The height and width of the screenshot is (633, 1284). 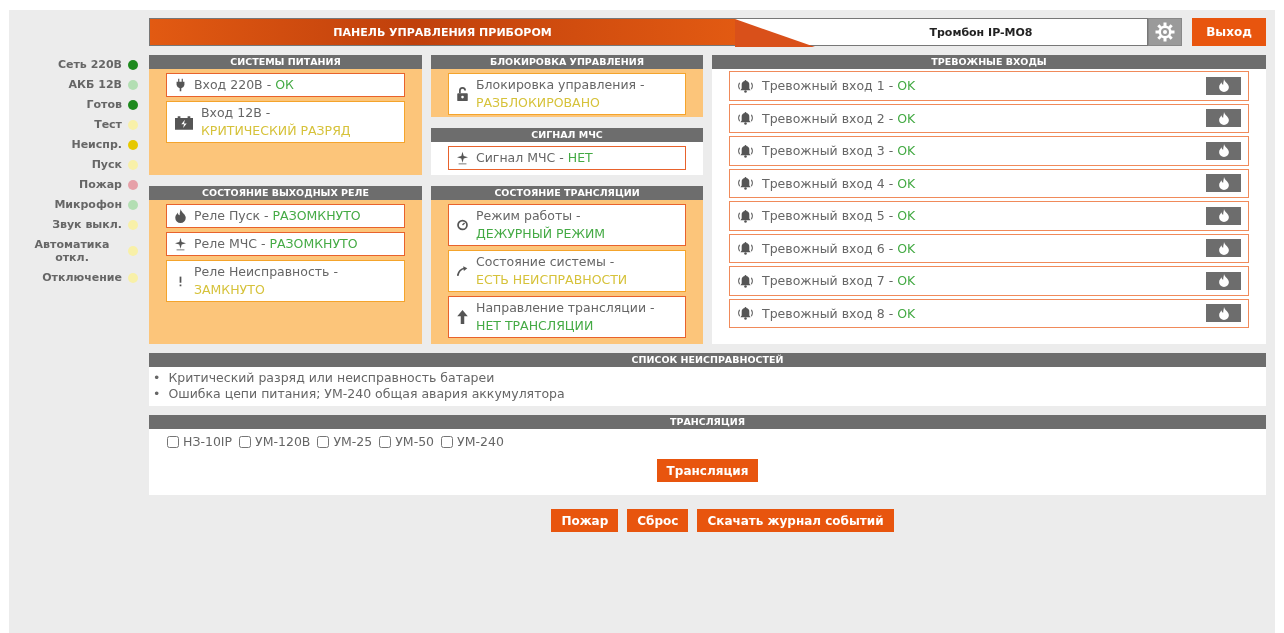 I want to click on indicator-label: АКБ 12В, so click(x=95, y=84).